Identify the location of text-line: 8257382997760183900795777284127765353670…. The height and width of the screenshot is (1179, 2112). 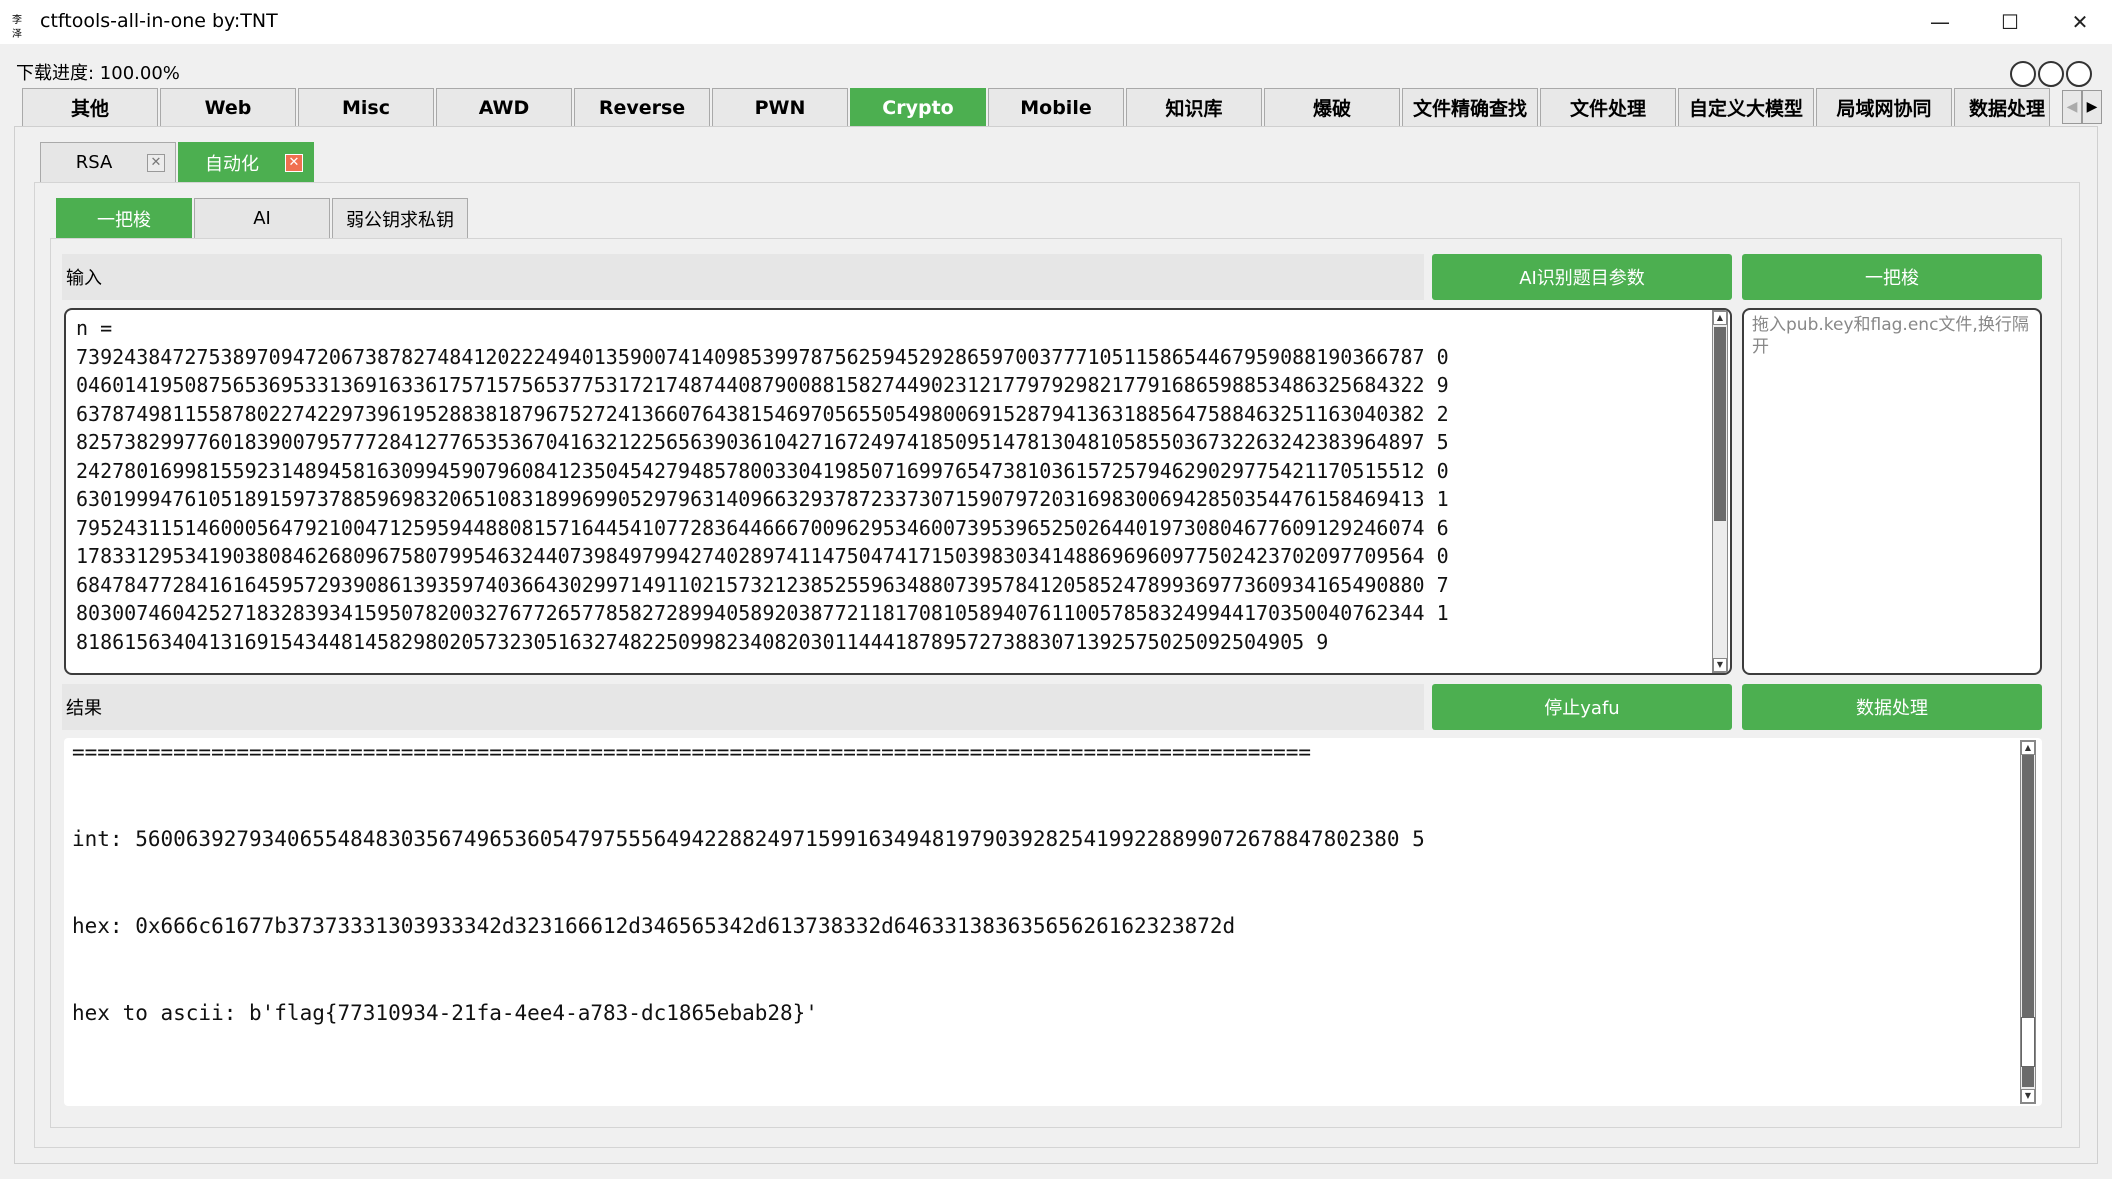
(762, 442).